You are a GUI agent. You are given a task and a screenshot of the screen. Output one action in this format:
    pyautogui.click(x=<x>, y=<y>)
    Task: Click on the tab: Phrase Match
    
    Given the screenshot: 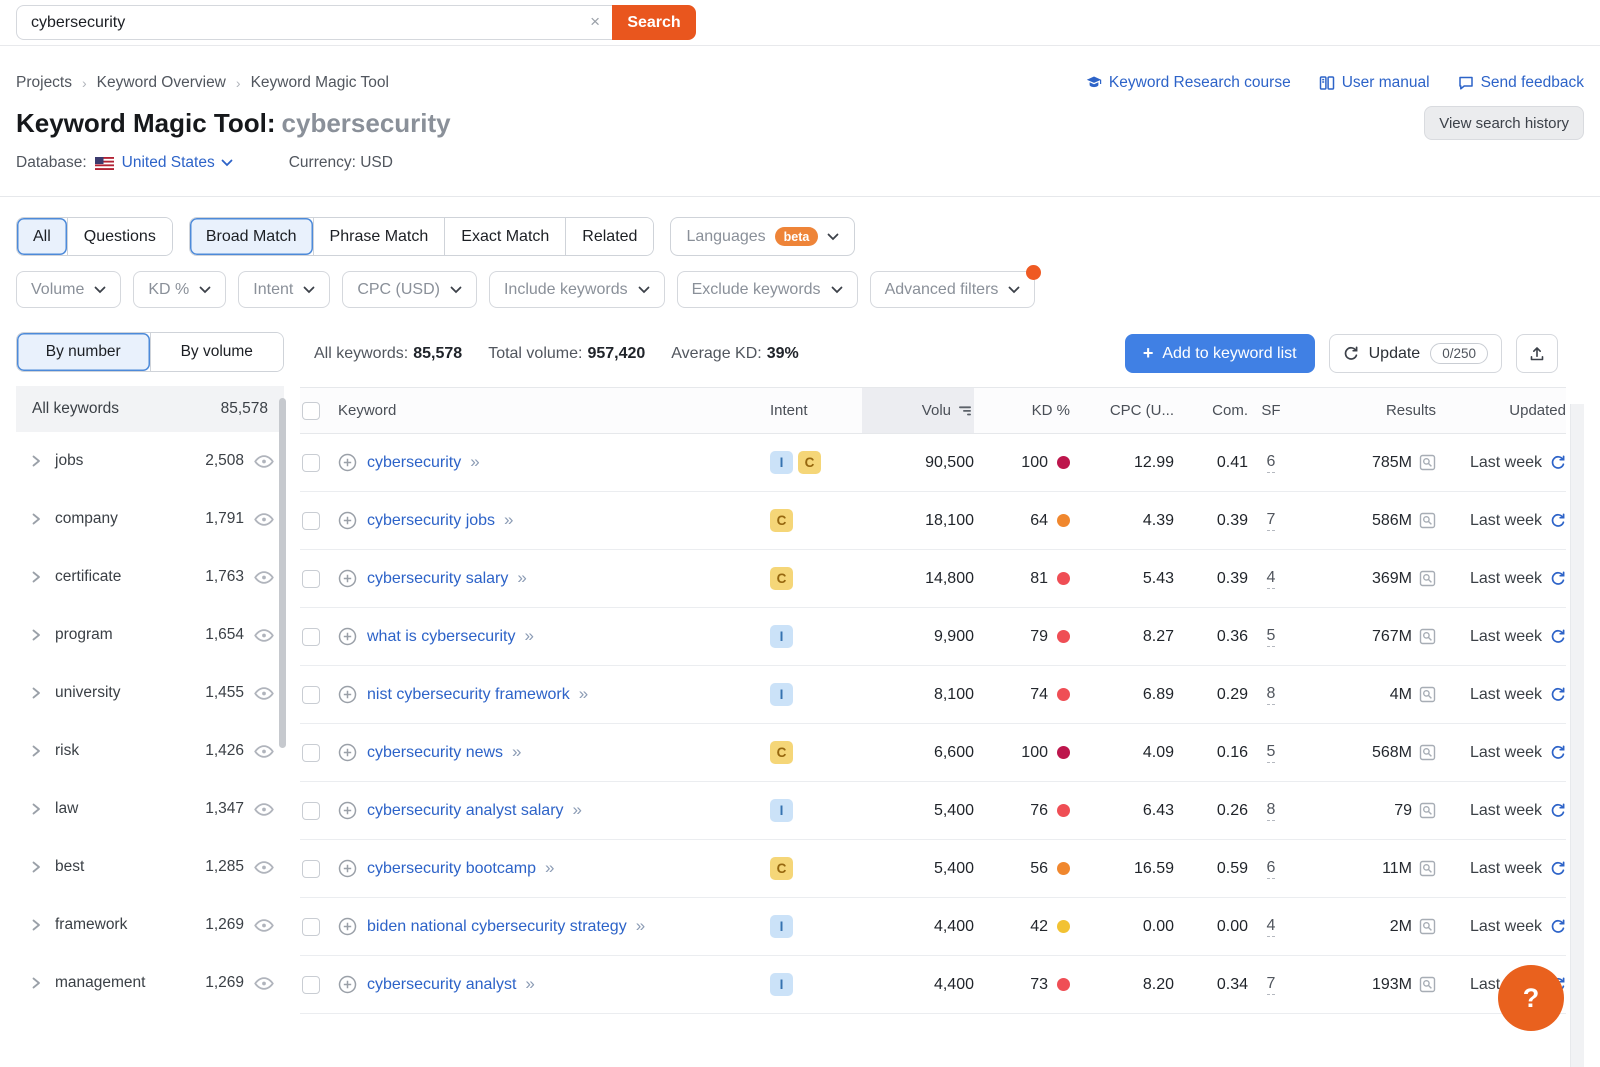 What is the action you would take?
    pyautogui.click(x=378, y=236)
    